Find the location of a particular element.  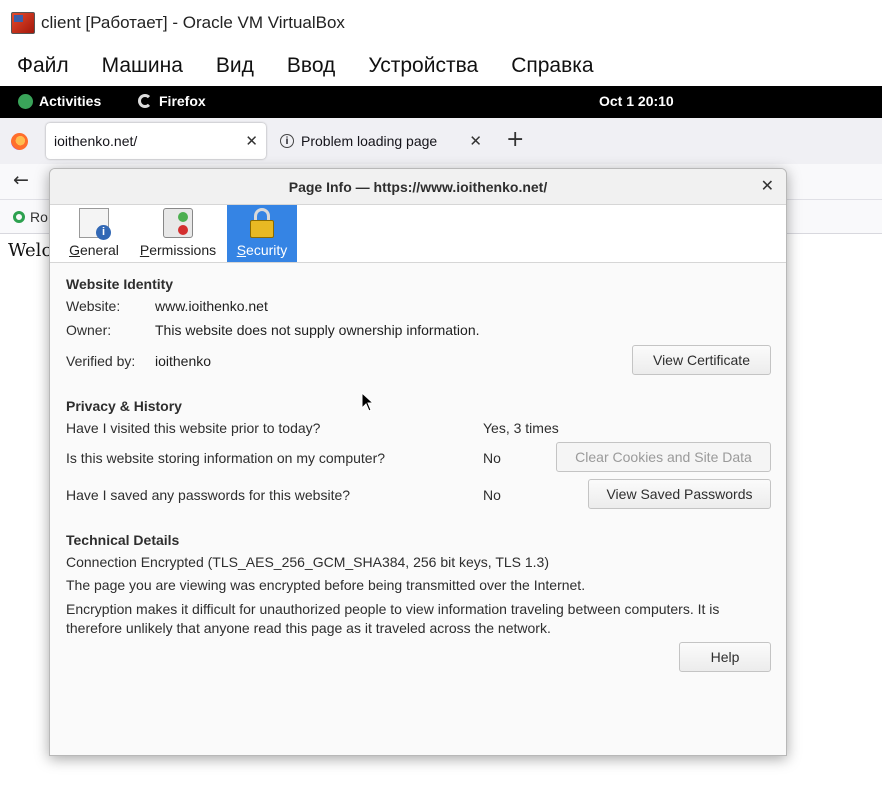

back-arrow-icon: ← is located at coordinates (21, 180).